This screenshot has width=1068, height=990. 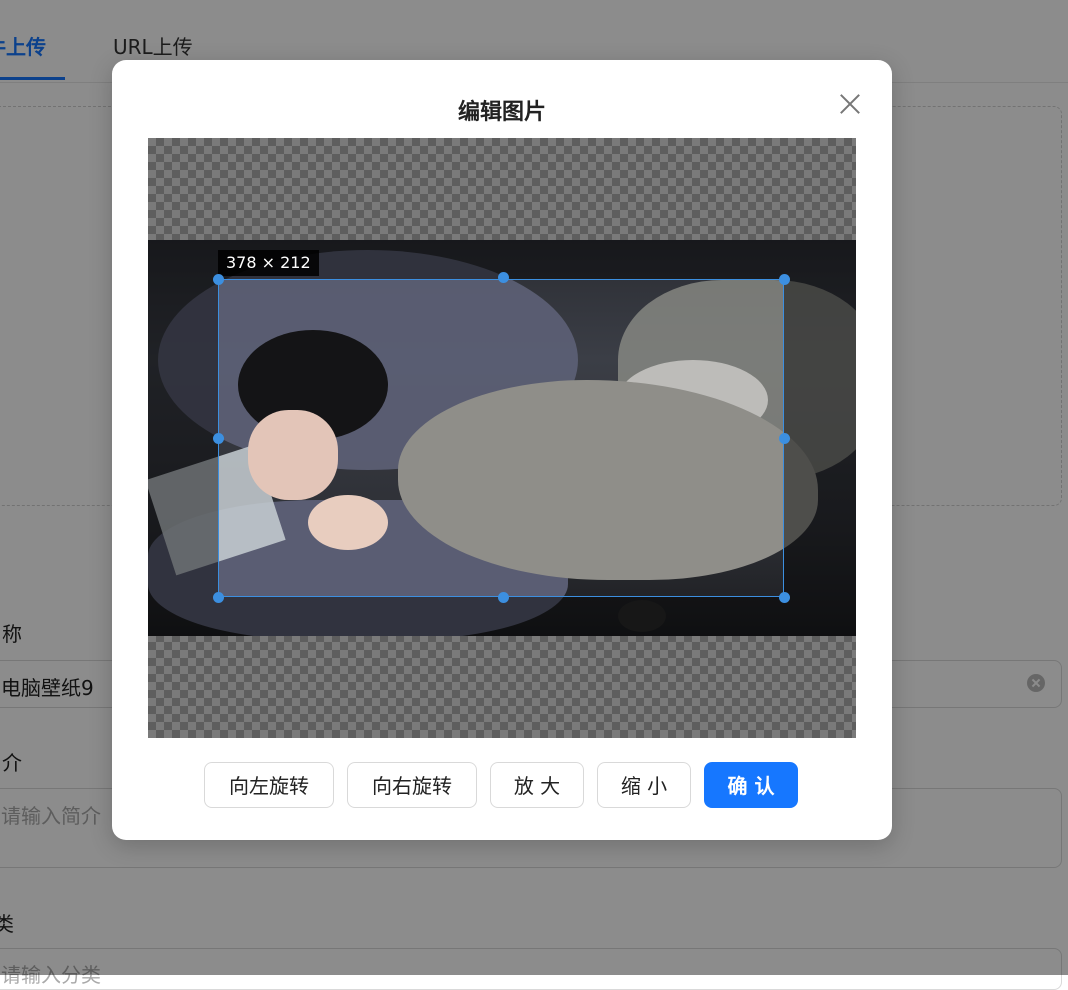 I want to click on rotate-right-button: 向右旋转, so click(x=412, y=785).